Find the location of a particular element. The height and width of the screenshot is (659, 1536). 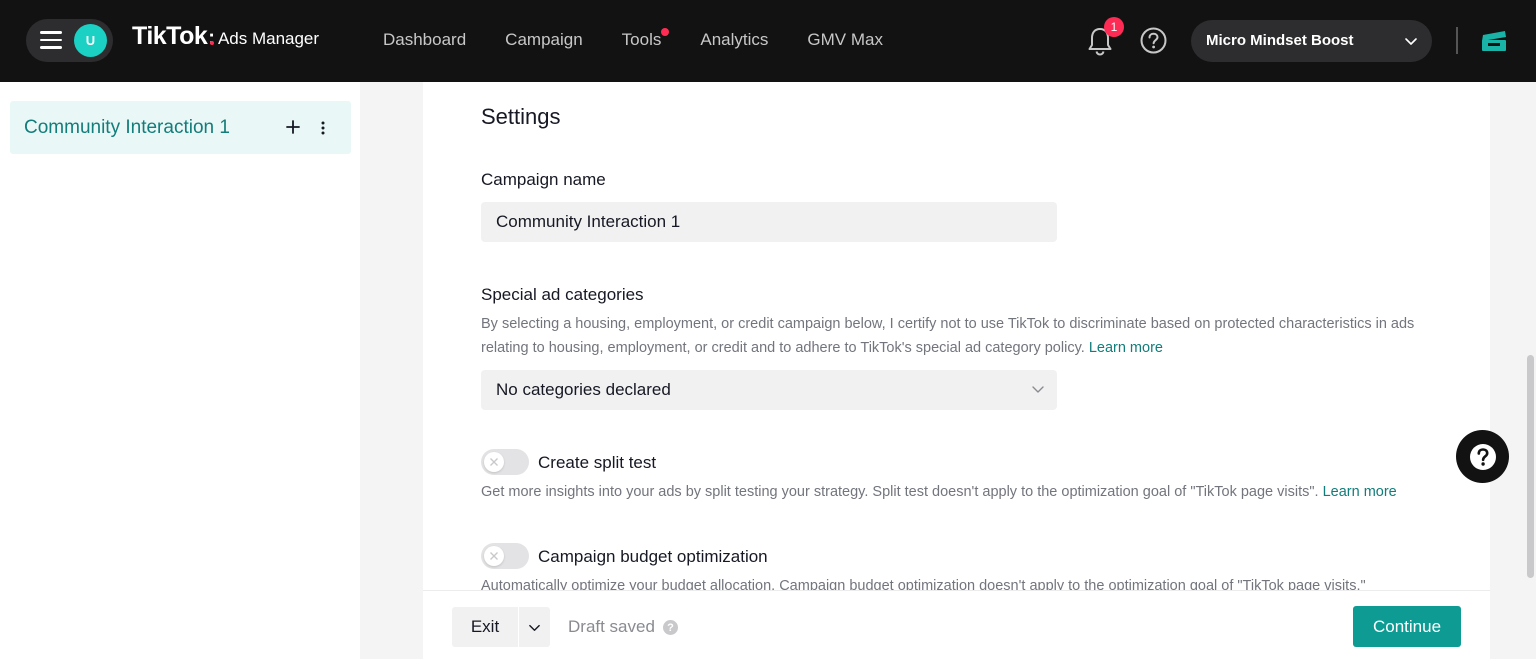

plus-icon is located at coordinates (293, 127).